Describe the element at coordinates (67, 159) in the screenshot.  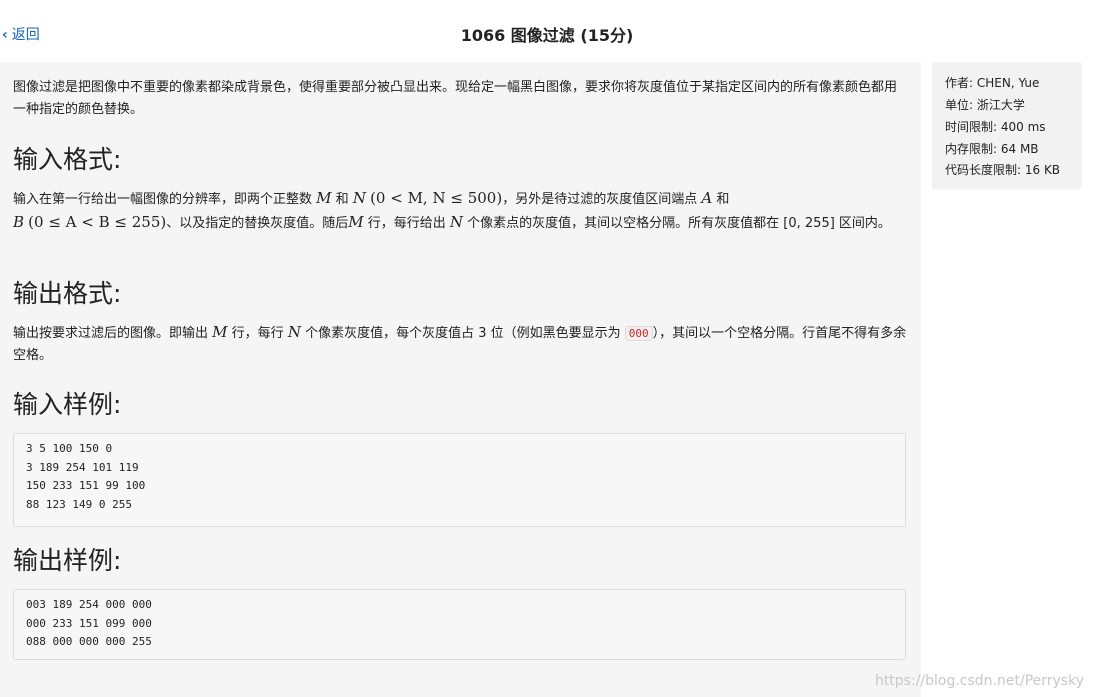
I see `input-format-heading: 输入格式:` at that location.